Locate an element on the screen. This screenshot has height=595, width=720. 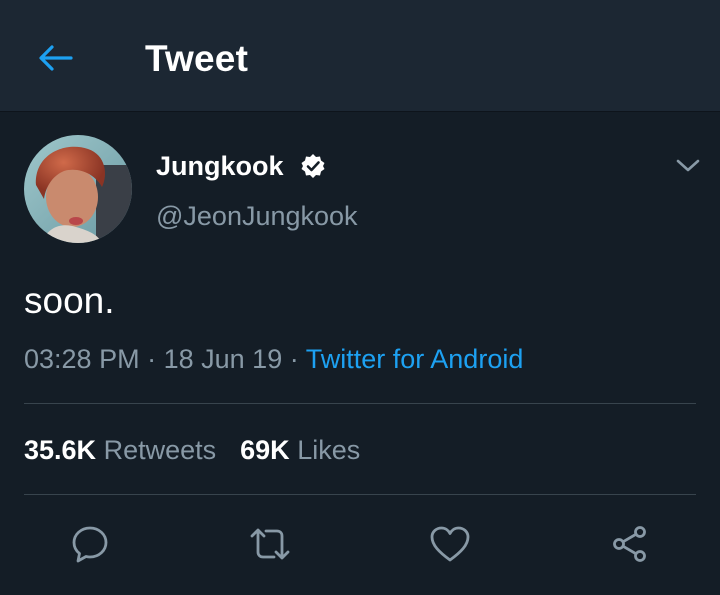
verified-badge-icon is located at coordinates (313, 166).